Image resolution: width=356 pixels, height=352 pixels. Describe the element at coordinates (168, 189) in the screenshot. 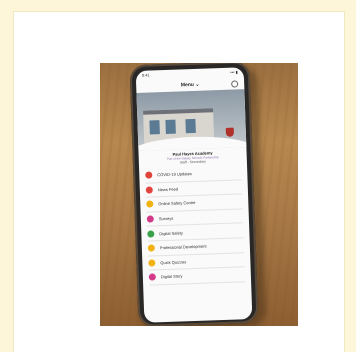

I see `menu-item-label: News Feed` at that location.